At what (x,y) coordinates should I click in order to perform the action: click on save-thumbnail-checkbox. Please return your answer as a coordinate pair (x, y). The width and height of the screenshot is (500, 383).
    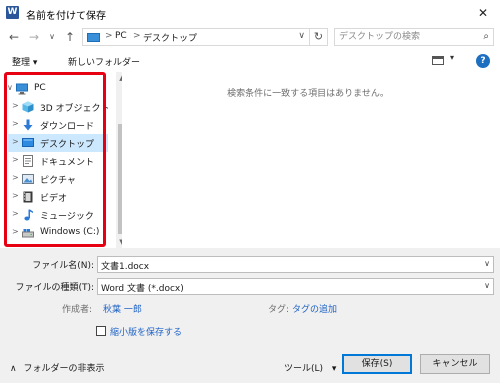
    Looking at the image, I should click on (101, 331).